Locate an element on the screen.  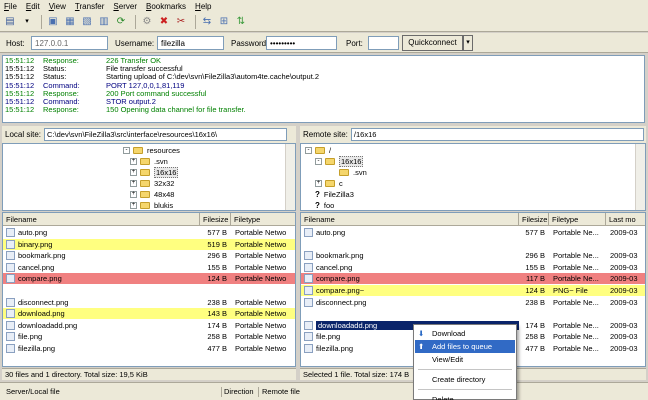
file-row: filezilla.png 477 B Portable Netwo is located at coordinates (149, 348).